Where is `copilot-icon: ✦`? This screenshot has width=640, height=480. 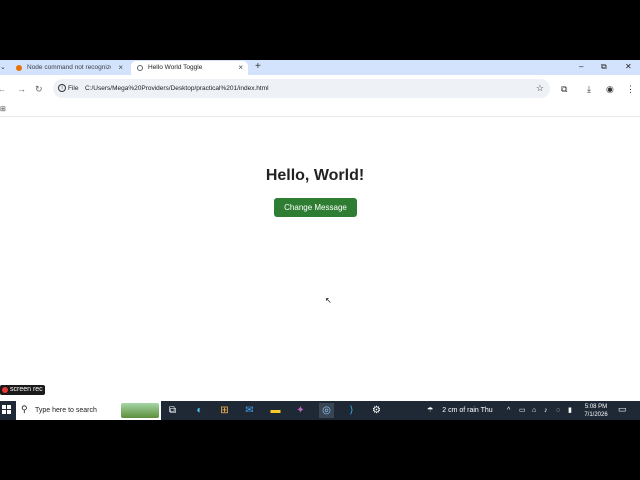 copilot-icon: ✦ is located at coordinates (300, 410).